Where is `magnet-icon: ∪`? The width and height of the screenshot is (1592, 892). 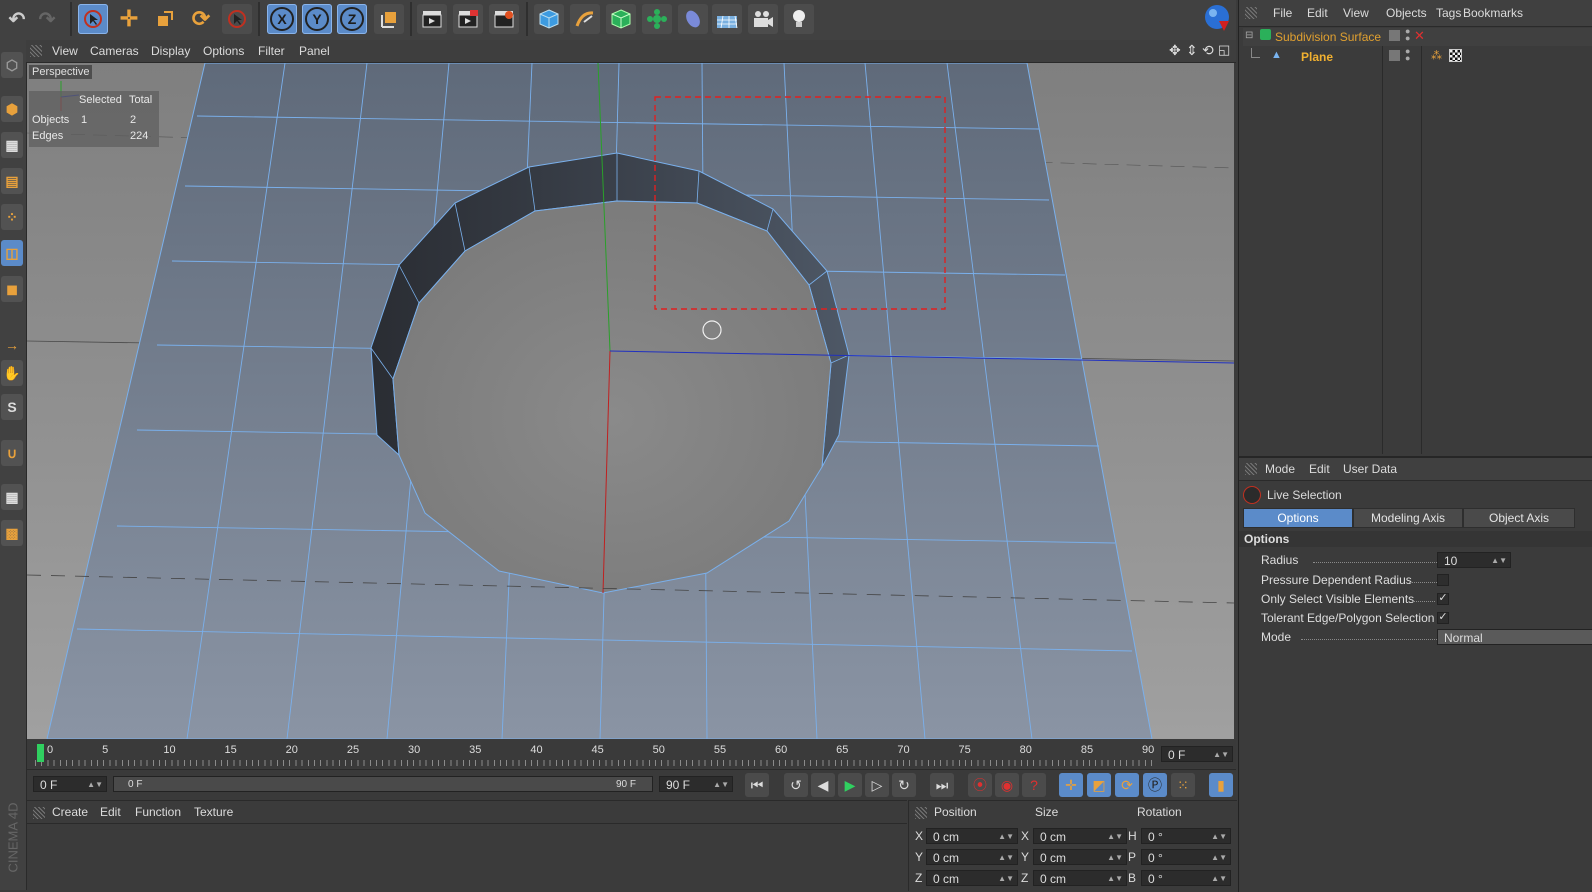 magnet-icon: ∪ is located at coordinates (12, 453).